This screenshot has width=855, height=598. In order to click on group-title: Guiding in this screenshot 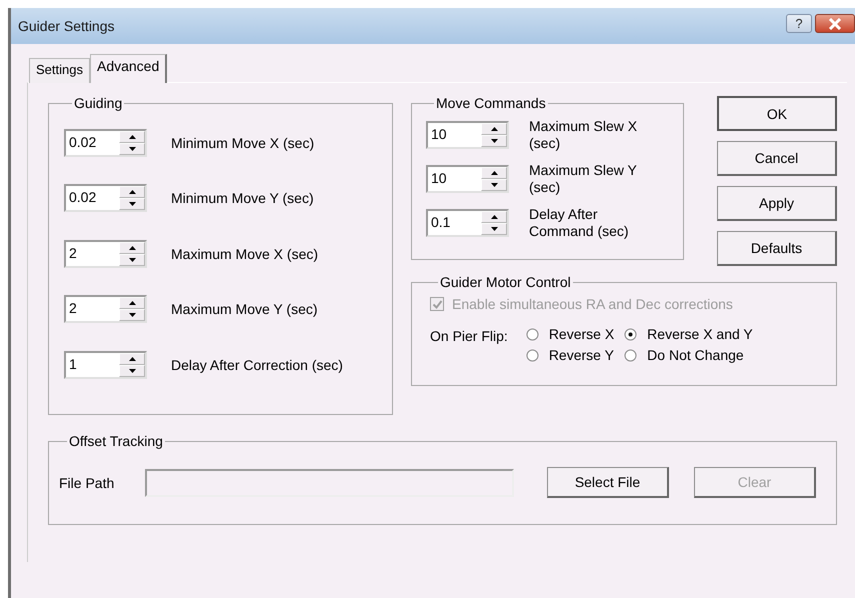, I will do `click(98, 103)`.